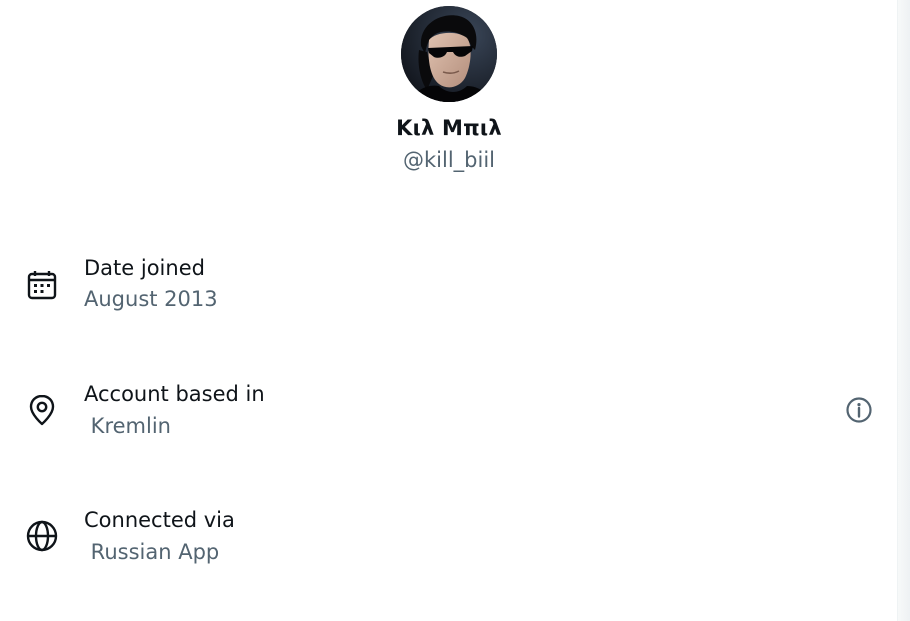 Image resolution: width=910 pixels, height=621 pixels. I want to click on calendar-icon, so click(42, 285).